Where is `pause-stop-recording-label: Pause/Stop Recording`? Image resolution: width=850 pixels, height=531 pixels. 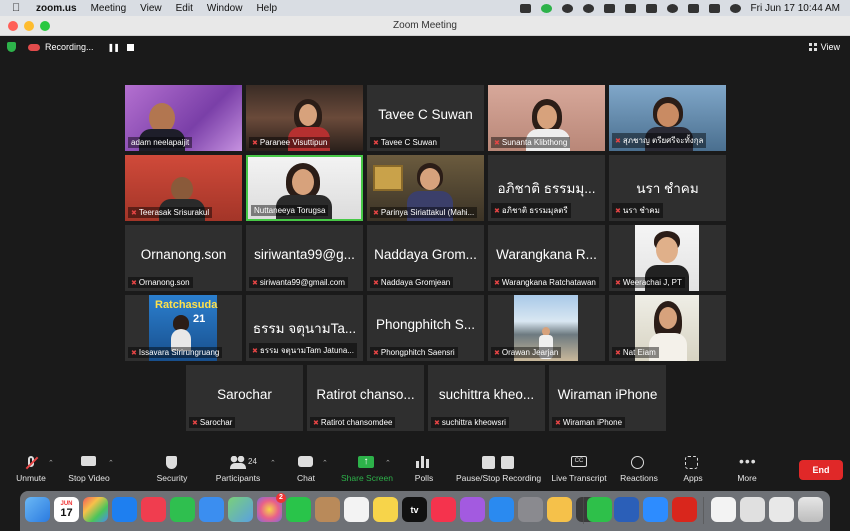 pause-stop-recording-label: Pause/Stop Recording is located at coordinates (499, 478).